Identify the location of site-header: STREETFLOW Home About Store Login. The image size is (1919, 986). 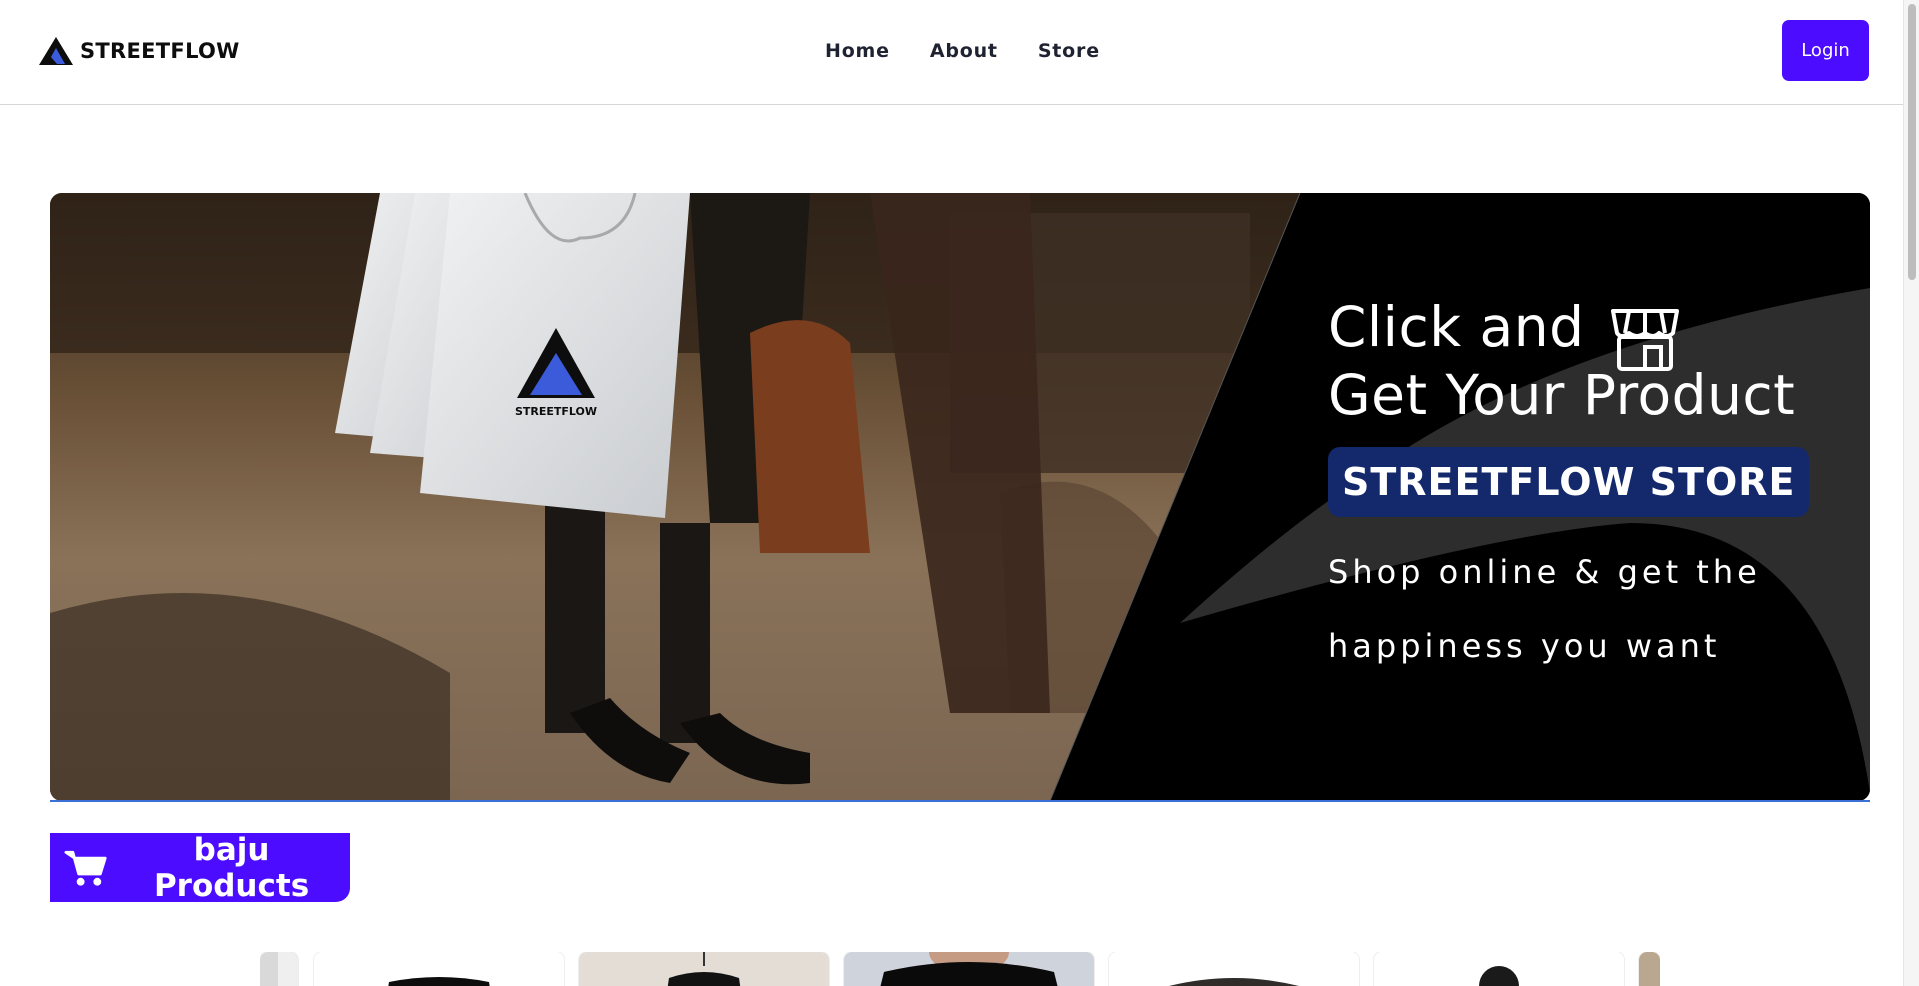
(951, 52).